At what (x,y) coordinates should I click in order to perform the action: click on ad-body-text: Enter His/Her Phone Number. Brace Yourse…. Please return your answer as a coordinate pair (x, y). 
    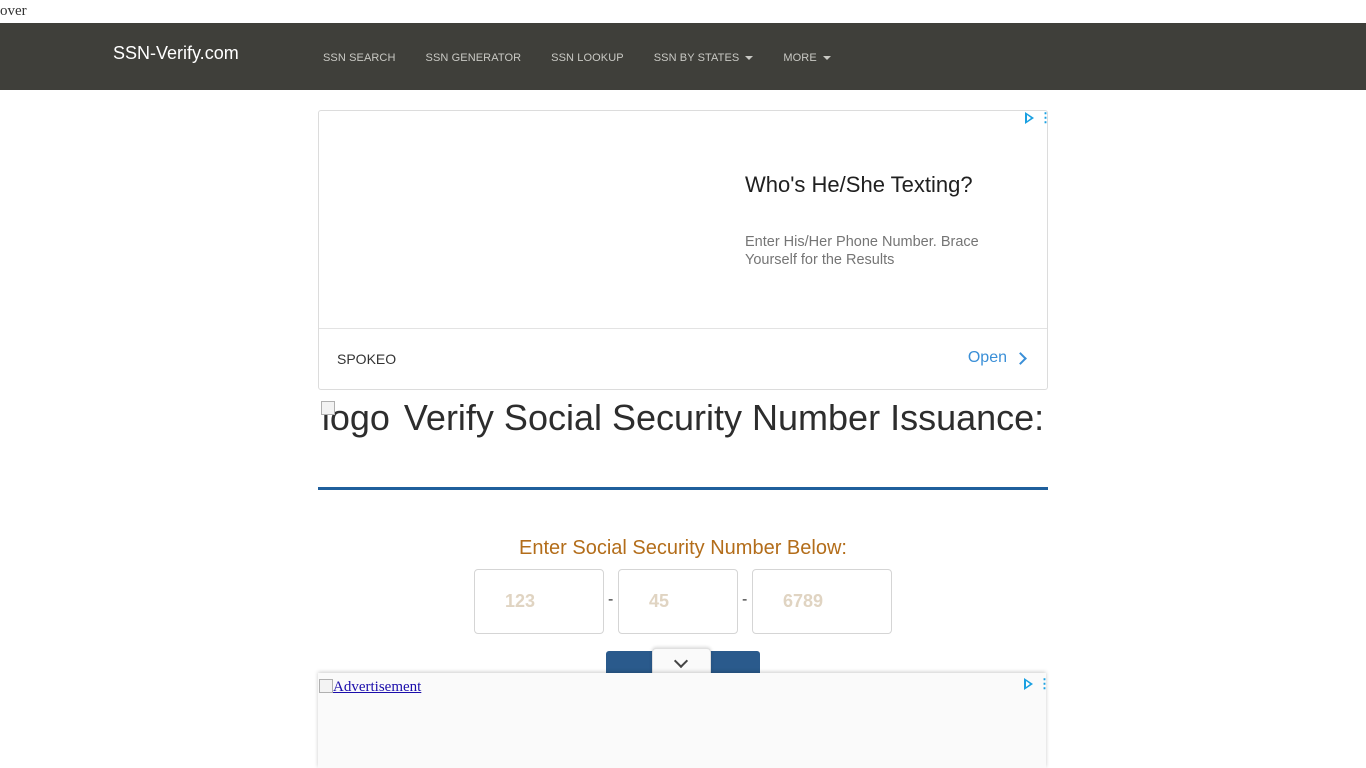
    Looking at the image, I should click on (862, 251).